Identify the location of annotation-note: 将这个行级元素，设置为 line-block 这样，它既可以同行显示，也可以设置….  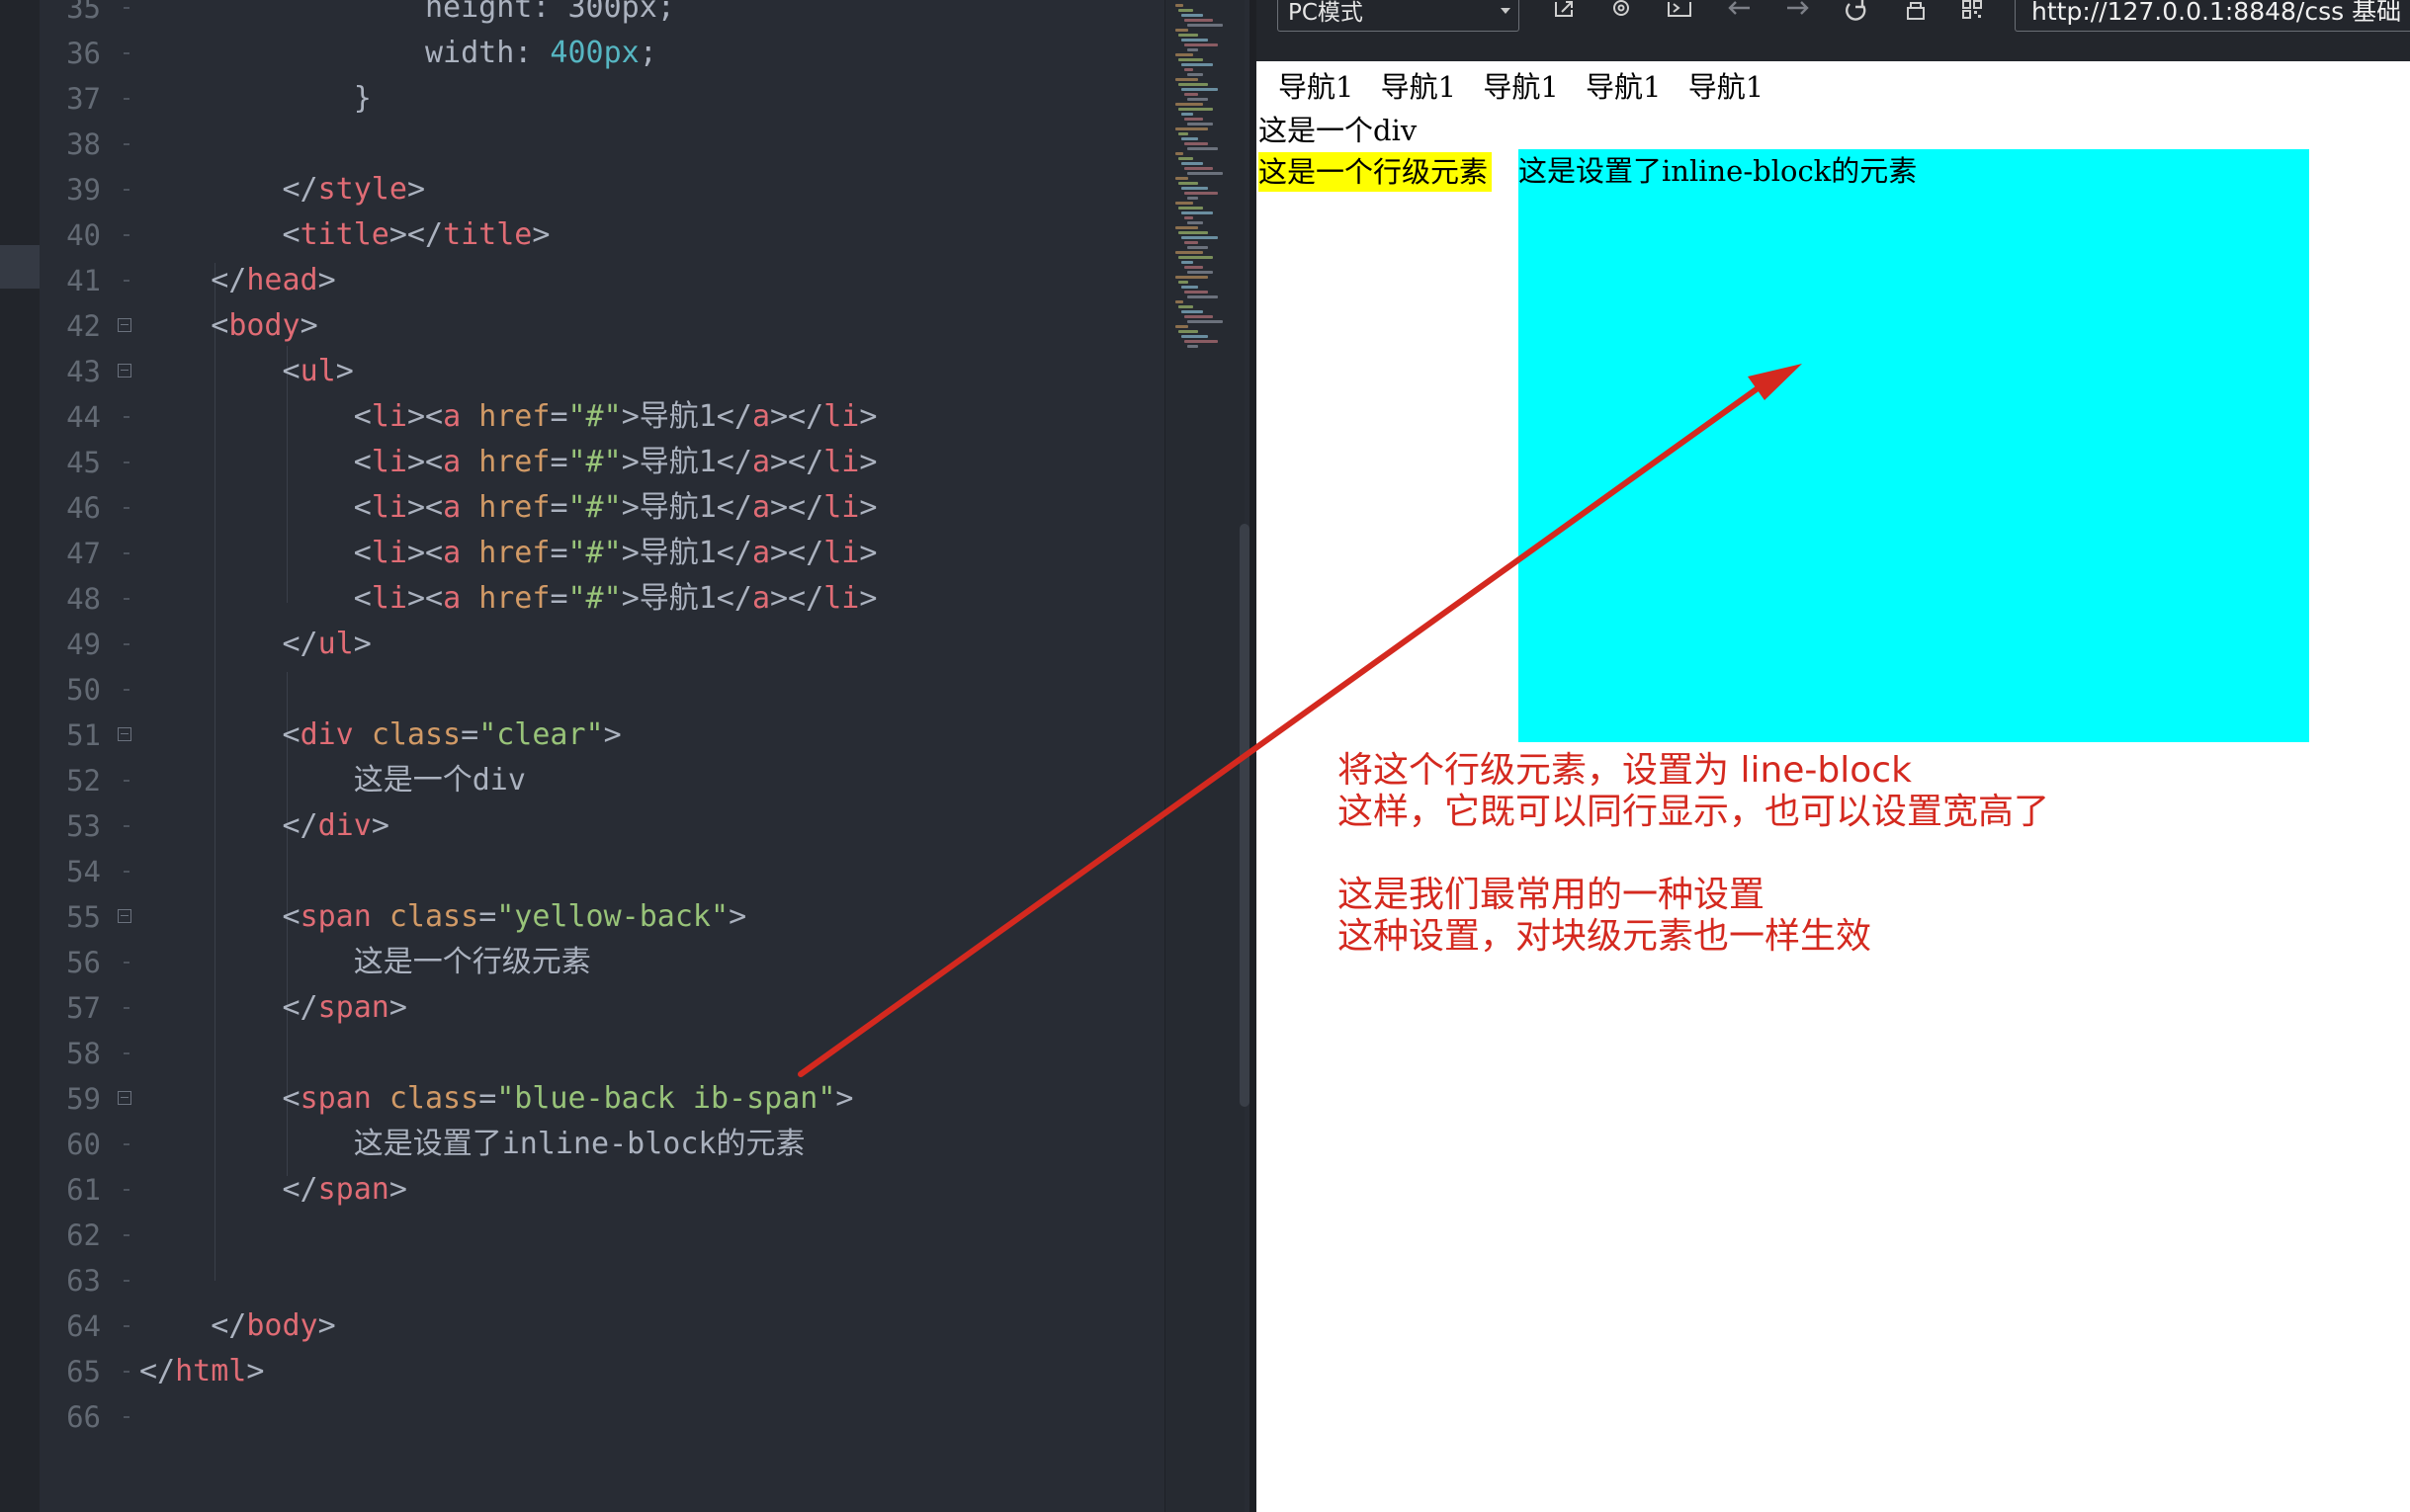
(1693, 854).